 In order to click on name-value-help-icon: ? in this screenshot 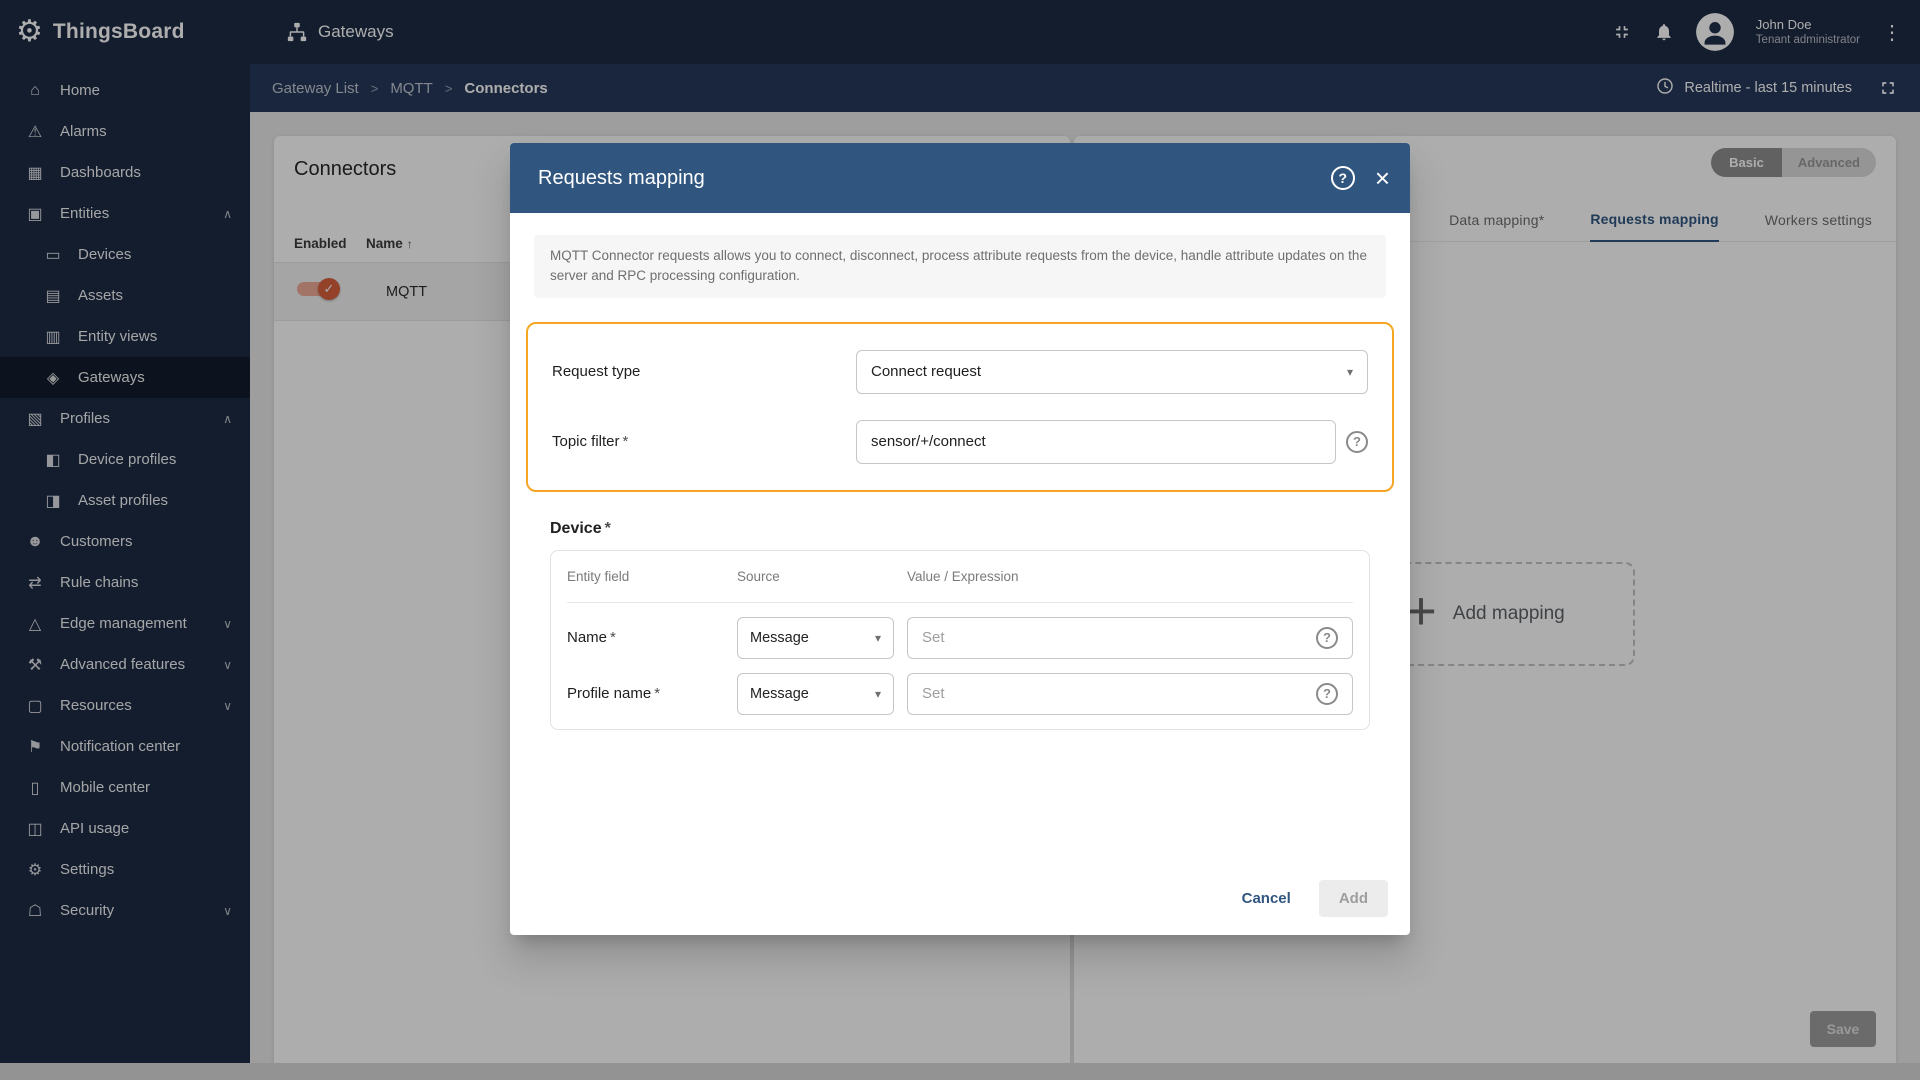, I will do `click(1327, 637)`.